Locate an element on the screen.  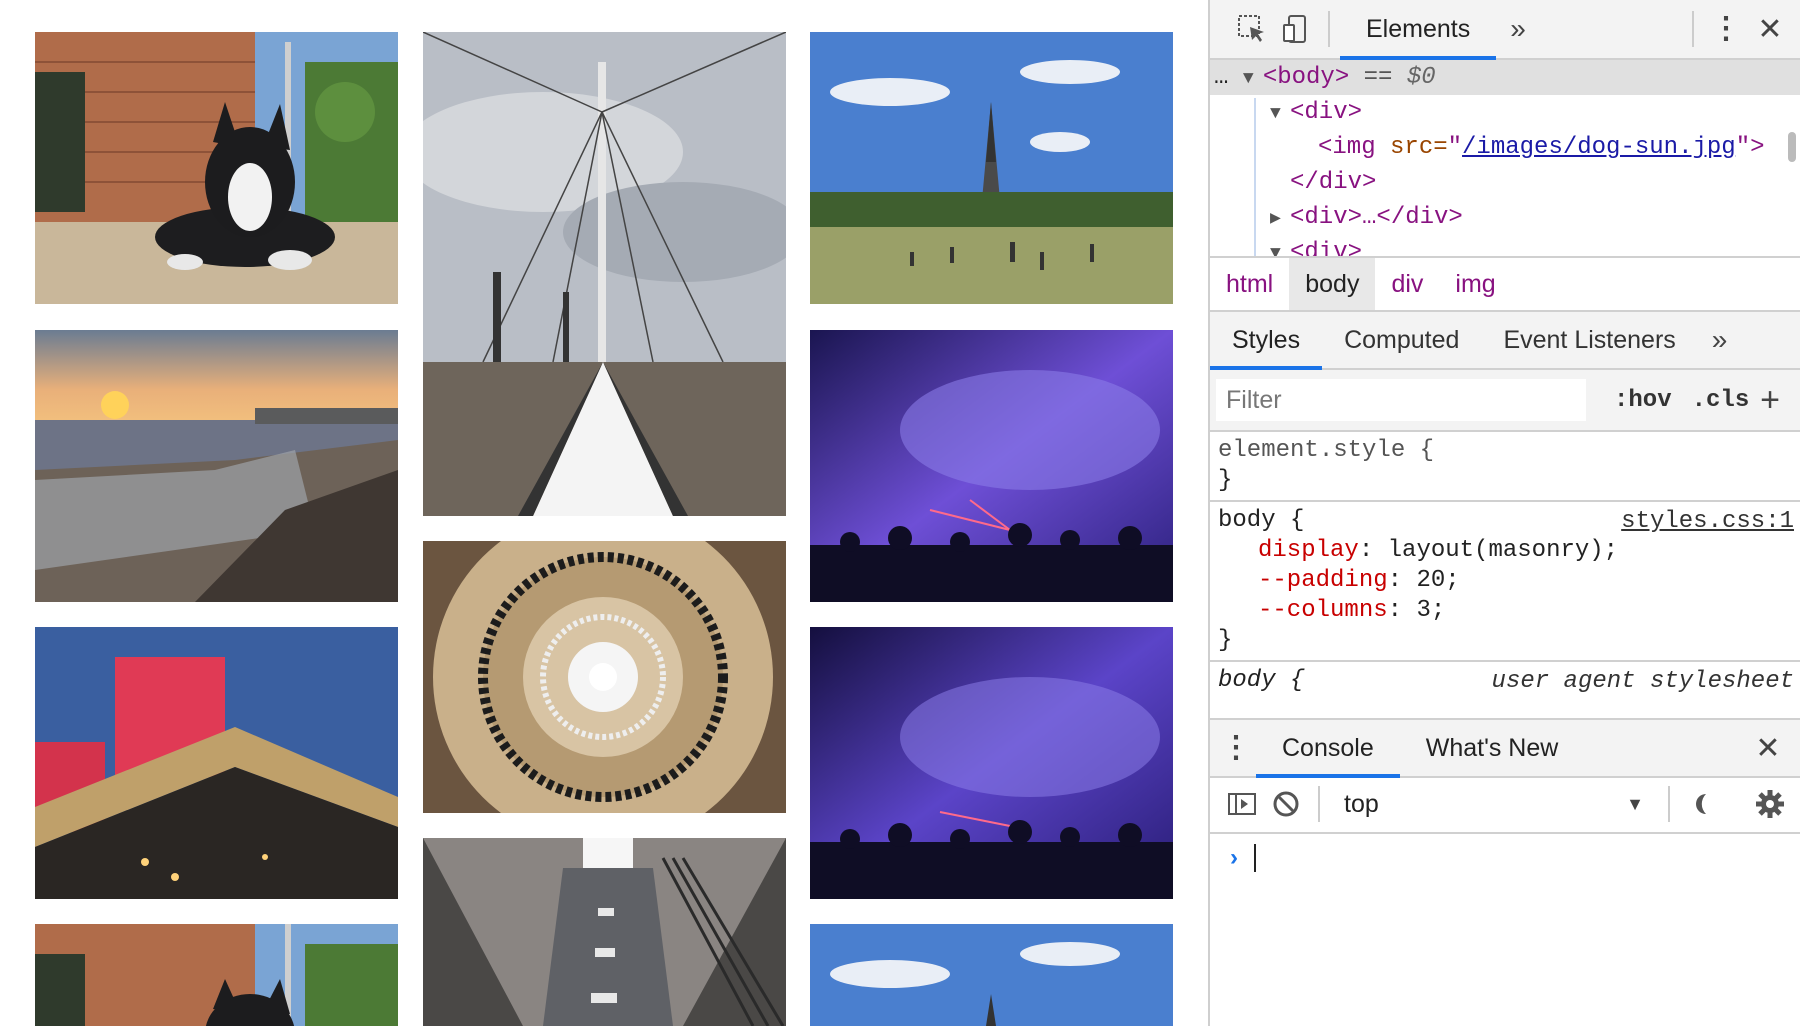
tunnel-image is located at coordinates (604, 932).